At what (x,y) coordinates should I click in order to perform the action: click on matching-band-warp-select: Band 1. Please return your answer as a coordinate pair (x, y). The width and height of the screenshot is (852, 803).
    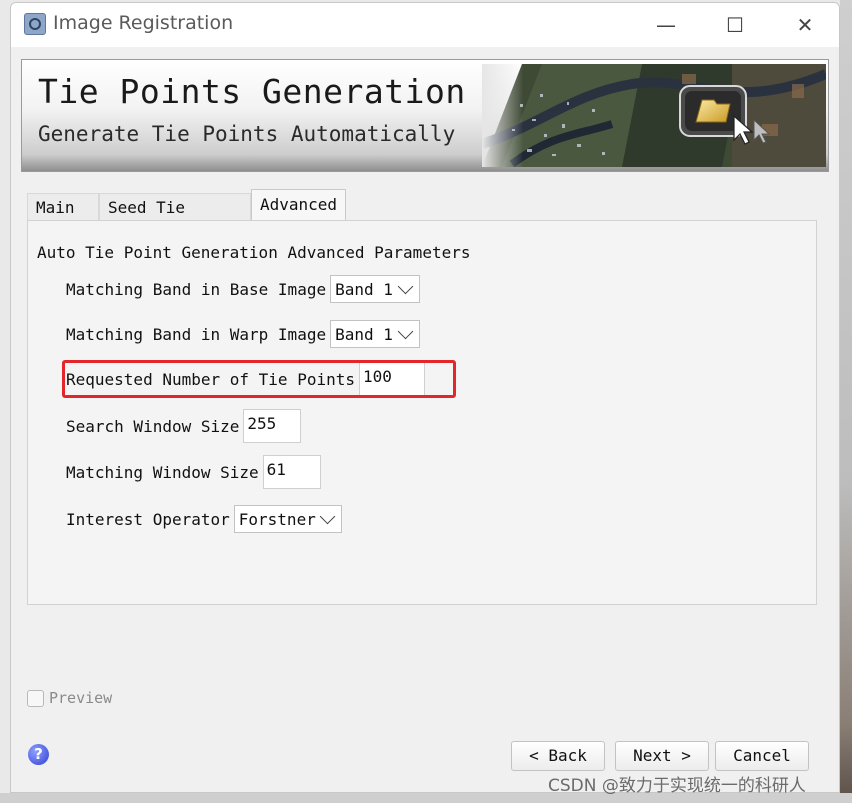
    Looking at the image, I should click on (375, 334).